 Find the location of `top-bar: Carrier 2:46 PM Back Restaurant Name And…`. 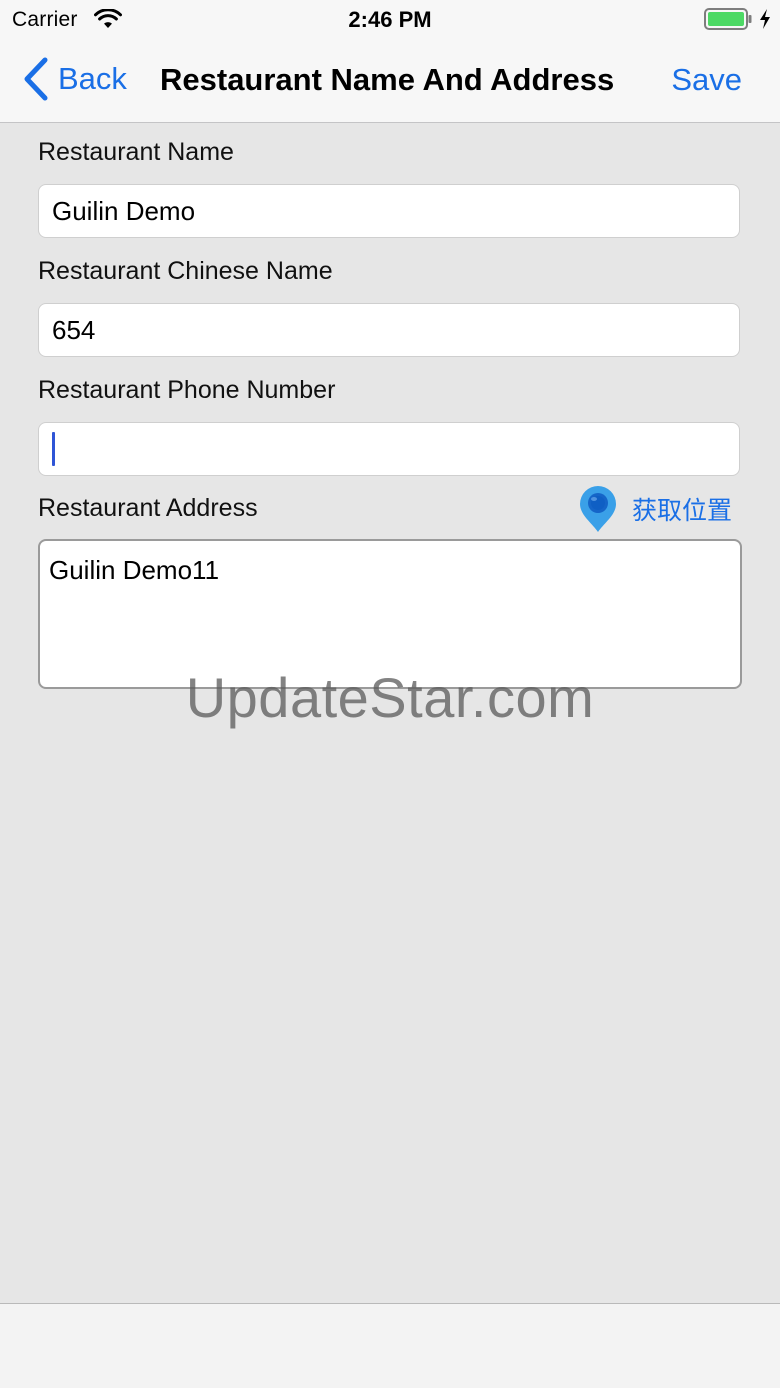

top-bar: Carrier 2:46 PM Back Restaurant Name And… is located at coordinates (390, 61).